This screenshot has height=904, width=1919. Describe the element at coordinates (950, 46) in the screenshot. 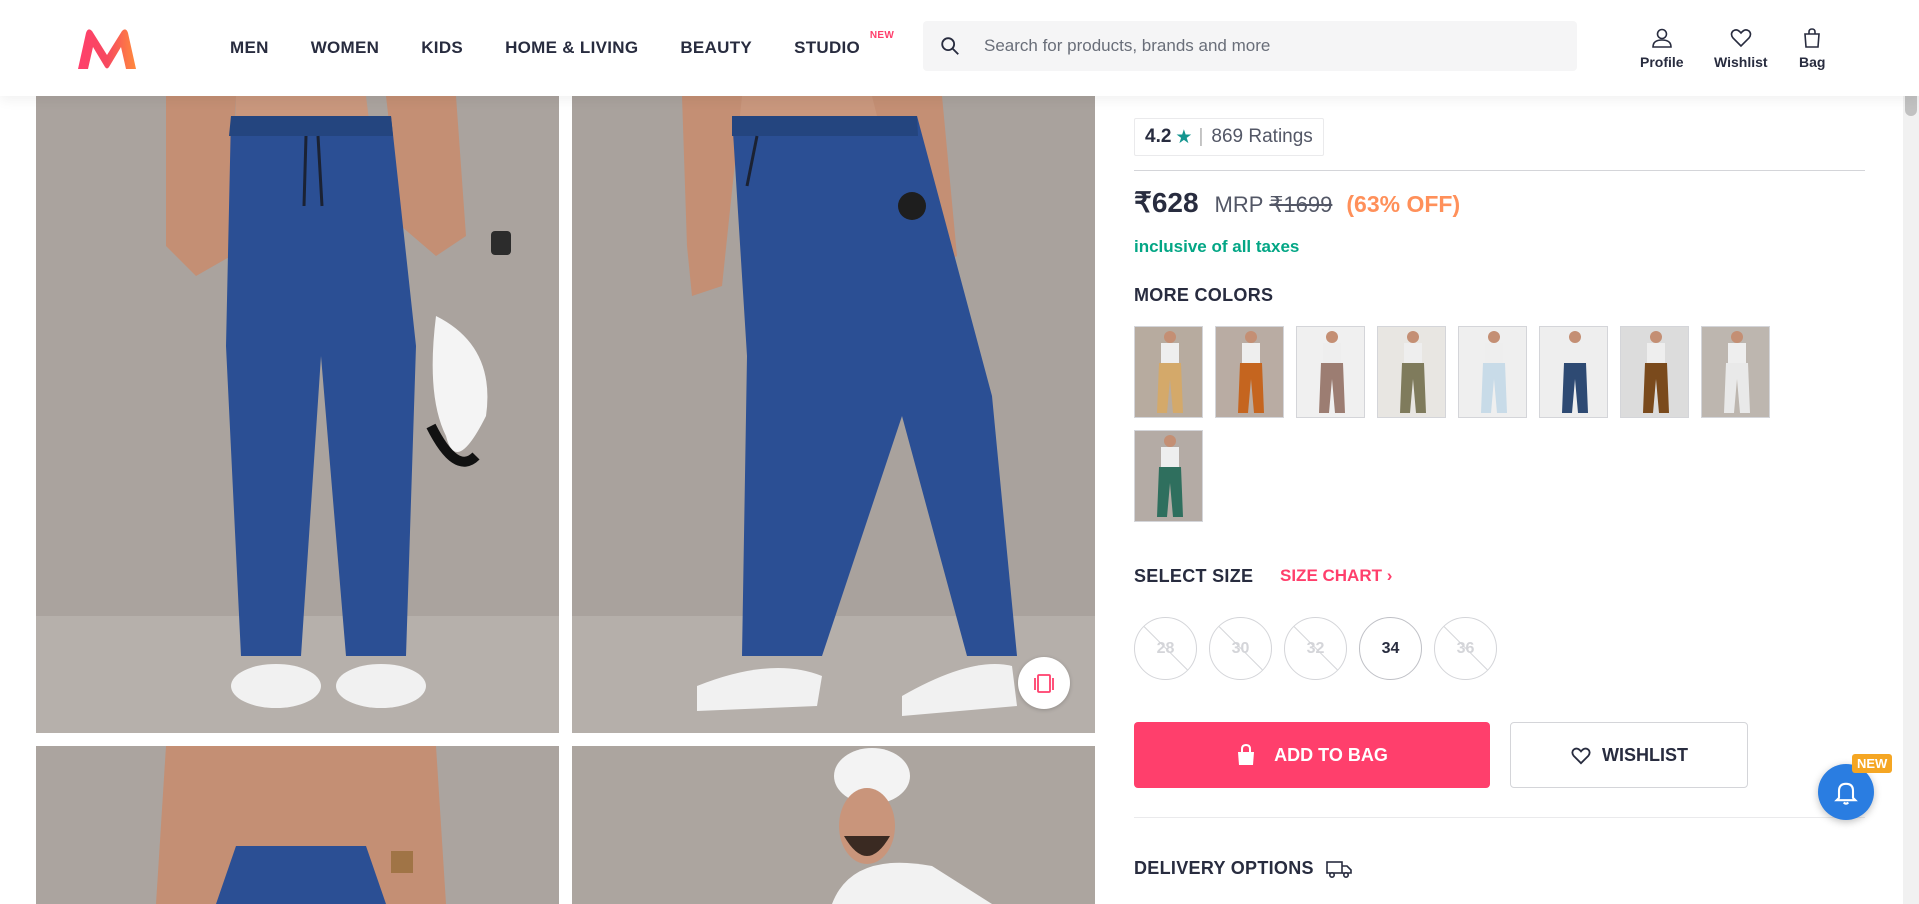

I see `search-icon` at that location.